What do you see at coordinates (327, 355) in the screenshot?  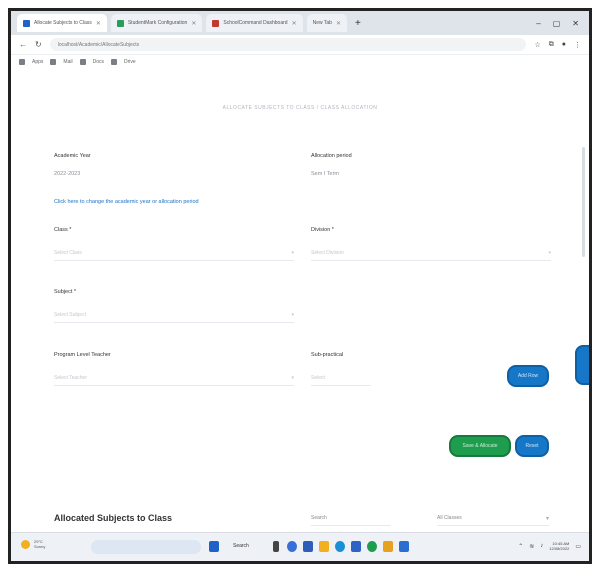 I see `subpractical-label: Sub-practical` at bounding box center [327, 355].